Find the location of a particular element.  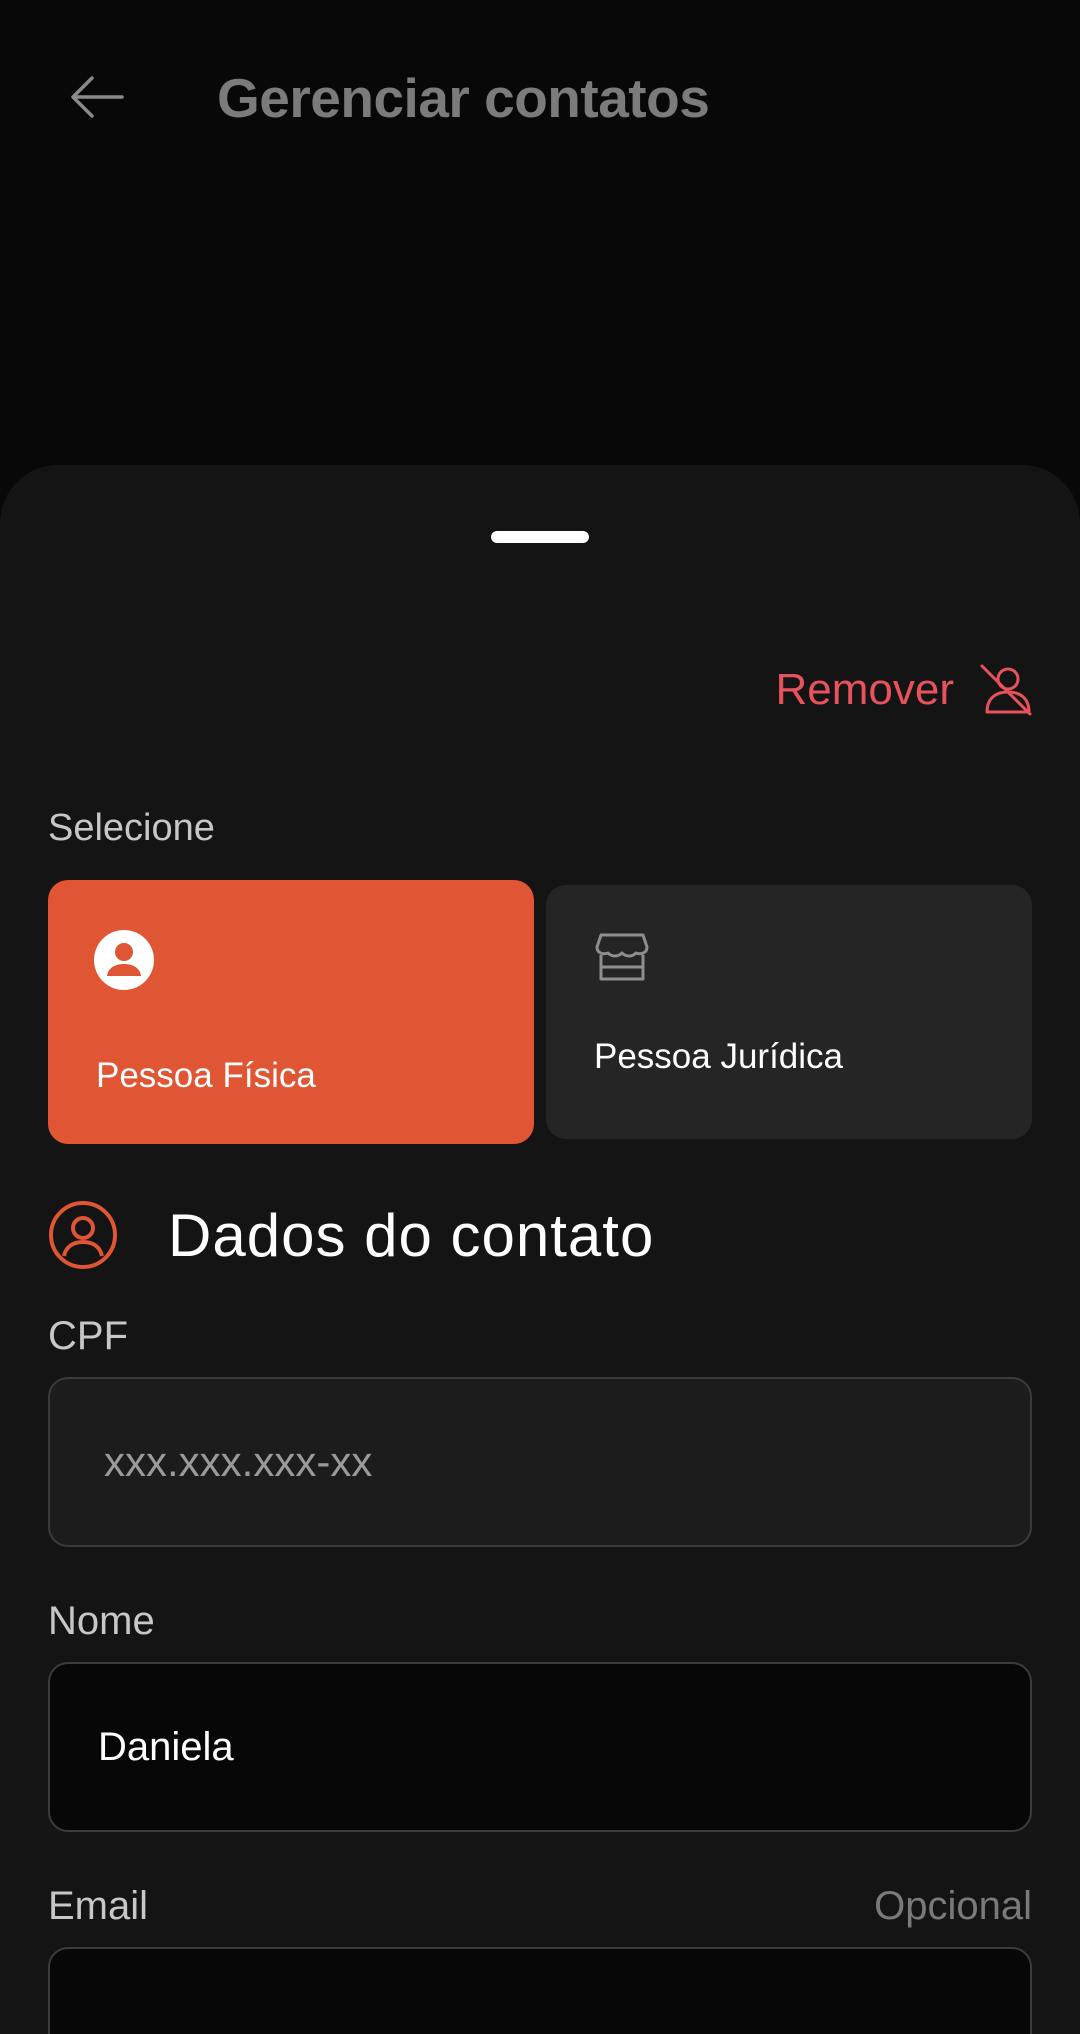

section-header: Dados do contato is located at coordinates (351, 1235).